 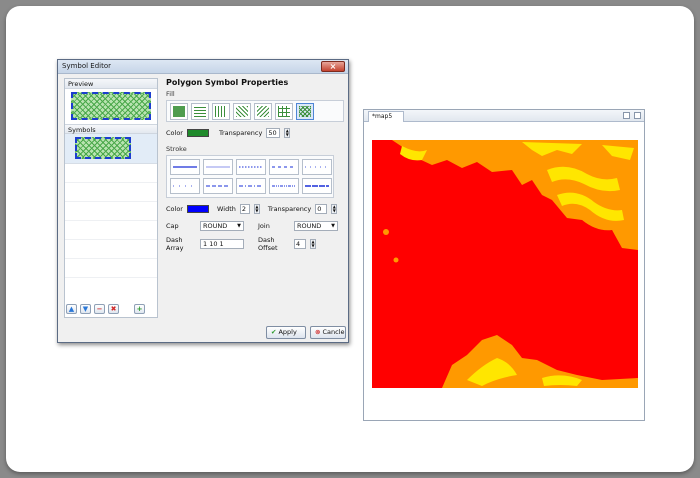 What do you see at coordinates (284, 111) in the screenshot?
I see `fill-cross-option` at bounding box center [284, 111].